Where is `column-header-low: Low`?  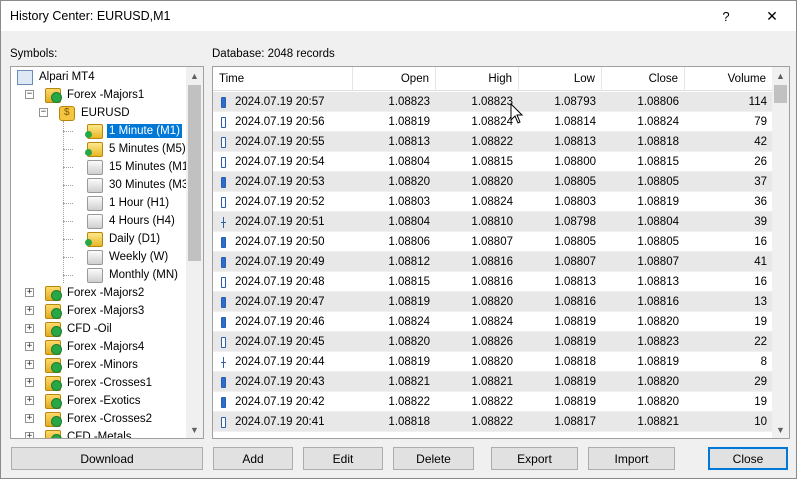 column-header-low: Low is located at coordinates (560, 79).